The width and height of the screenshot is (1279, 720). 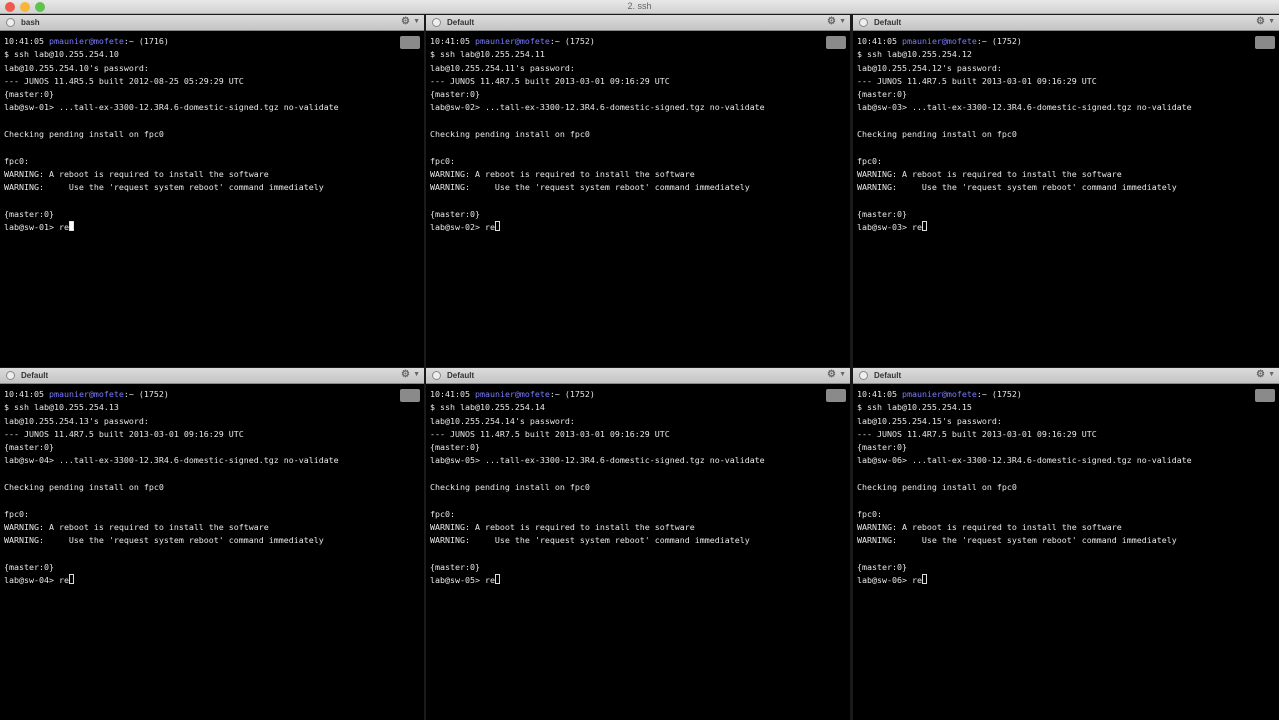 What do you see at coordinates (914, 54) in the screenshot?
I see `terminal-line: $ ssh lab@10.255.254.12` at bounding box center [914, 54].